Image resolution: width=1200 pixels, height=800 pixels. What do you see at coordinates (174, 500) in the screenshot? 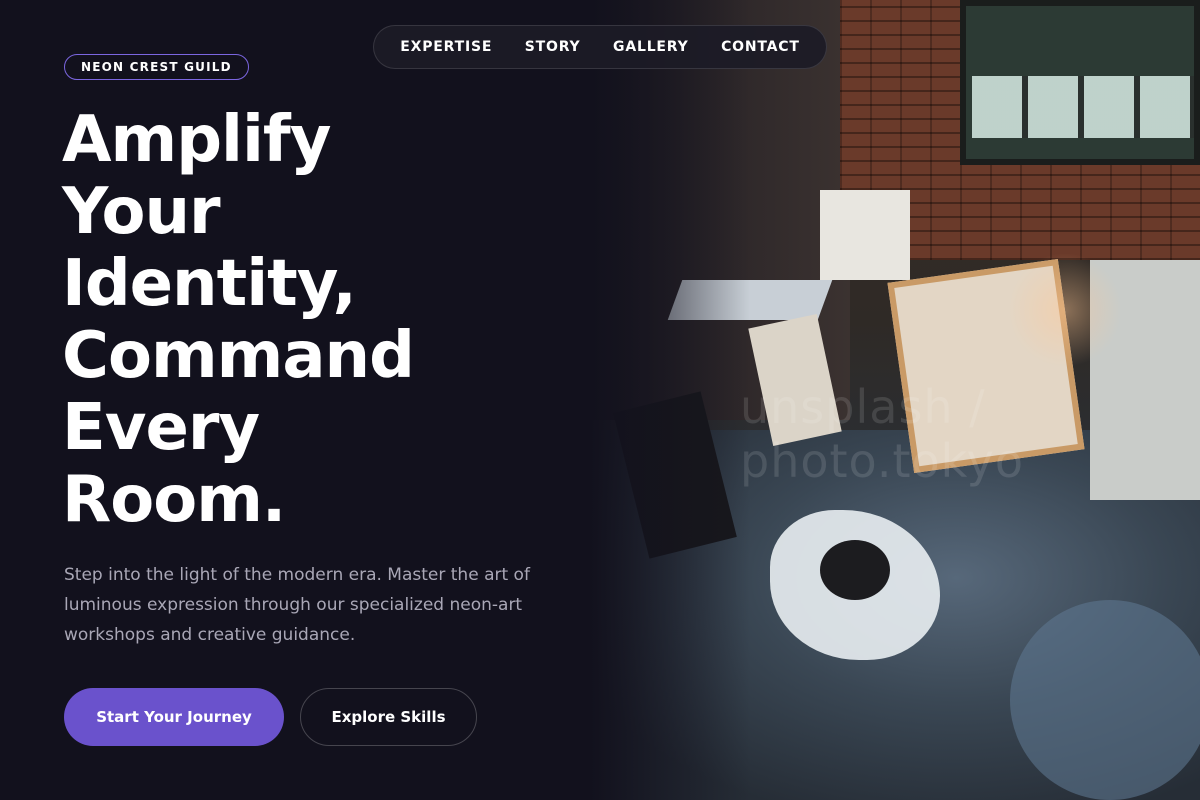
I see `headline-line: Room.` at bounding box center [174, 500].